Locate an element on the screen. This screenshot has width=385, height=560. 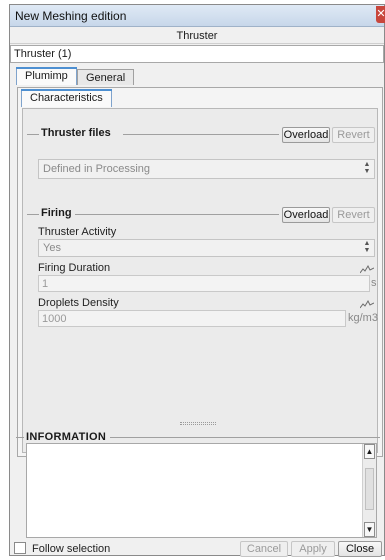
tab-plumimp: Plumimp is located at coordinates (46, 76).